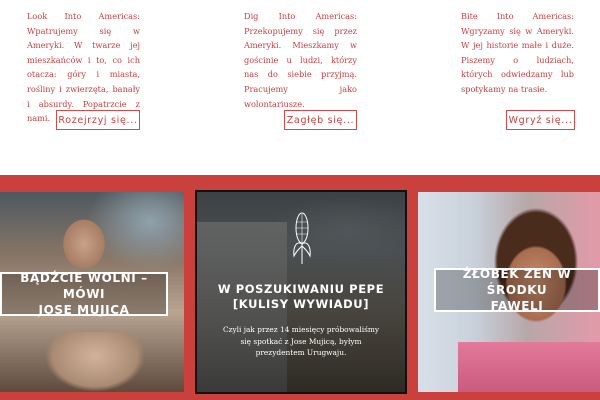 The height and width of the screenshot is (400, 600). Describe the element at coordinates (302, 238) in the screenshot. I see `corn-icon` at that location.